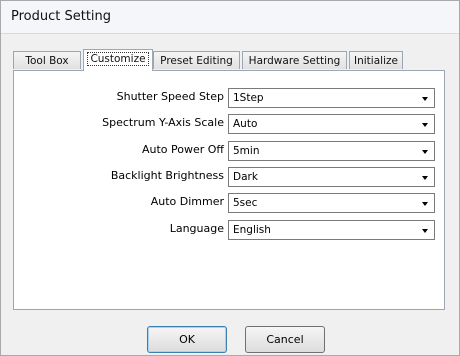  Describe the element at coordinates (331, 230) in the screenshot. I see `language-select: English` at that location.